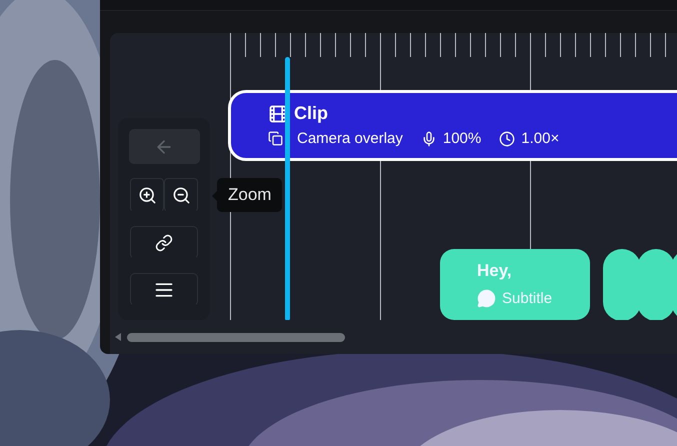 This screenshot has width=677, height=446. Describe the element at coordinates (249, 195) in the screenshot. I see `zoom-tooltip: Zoom` at that location.